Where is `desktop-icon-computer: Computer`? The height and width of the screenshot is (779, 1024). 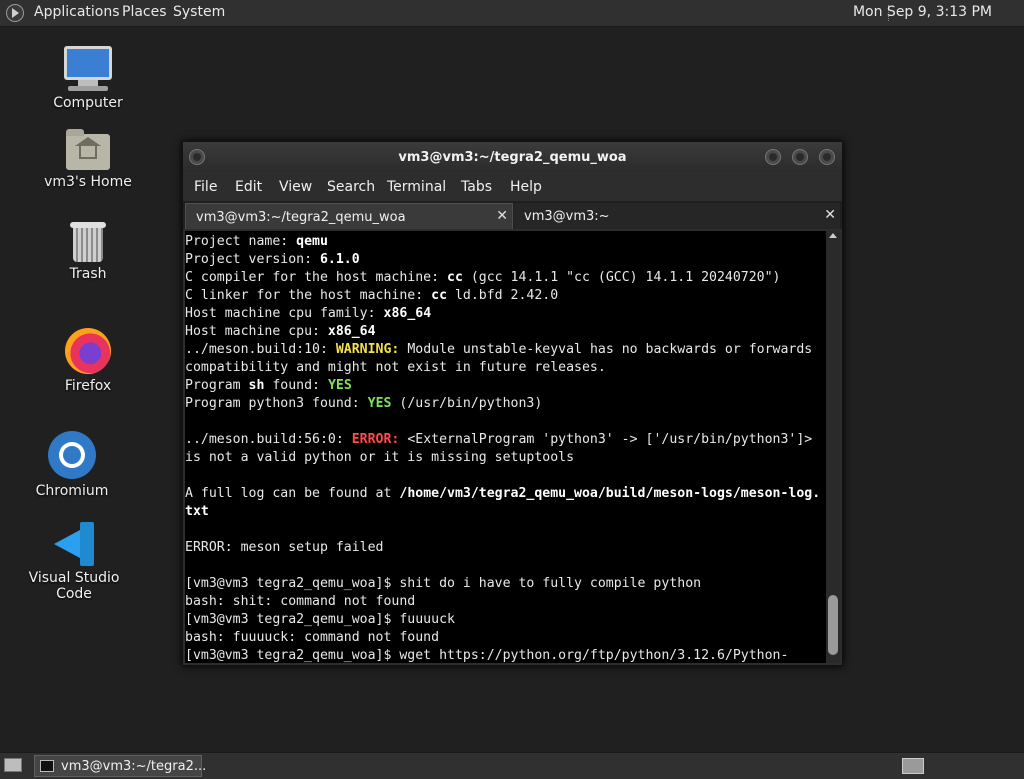 desktop-icon-computer: Computer is located at coordinates (88, 78).